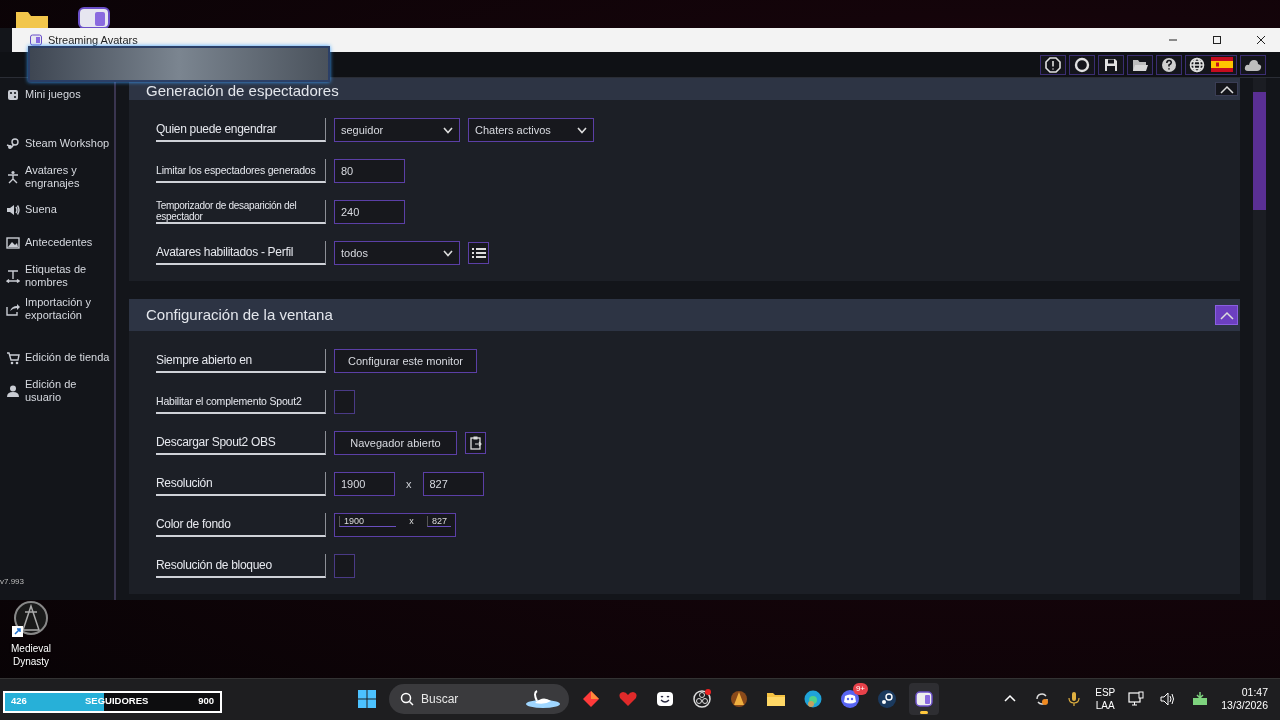 The height and width of the screenshot is (720, 1280). I want to click on sidebar-item: Edición de usuario, so click(57, 390).